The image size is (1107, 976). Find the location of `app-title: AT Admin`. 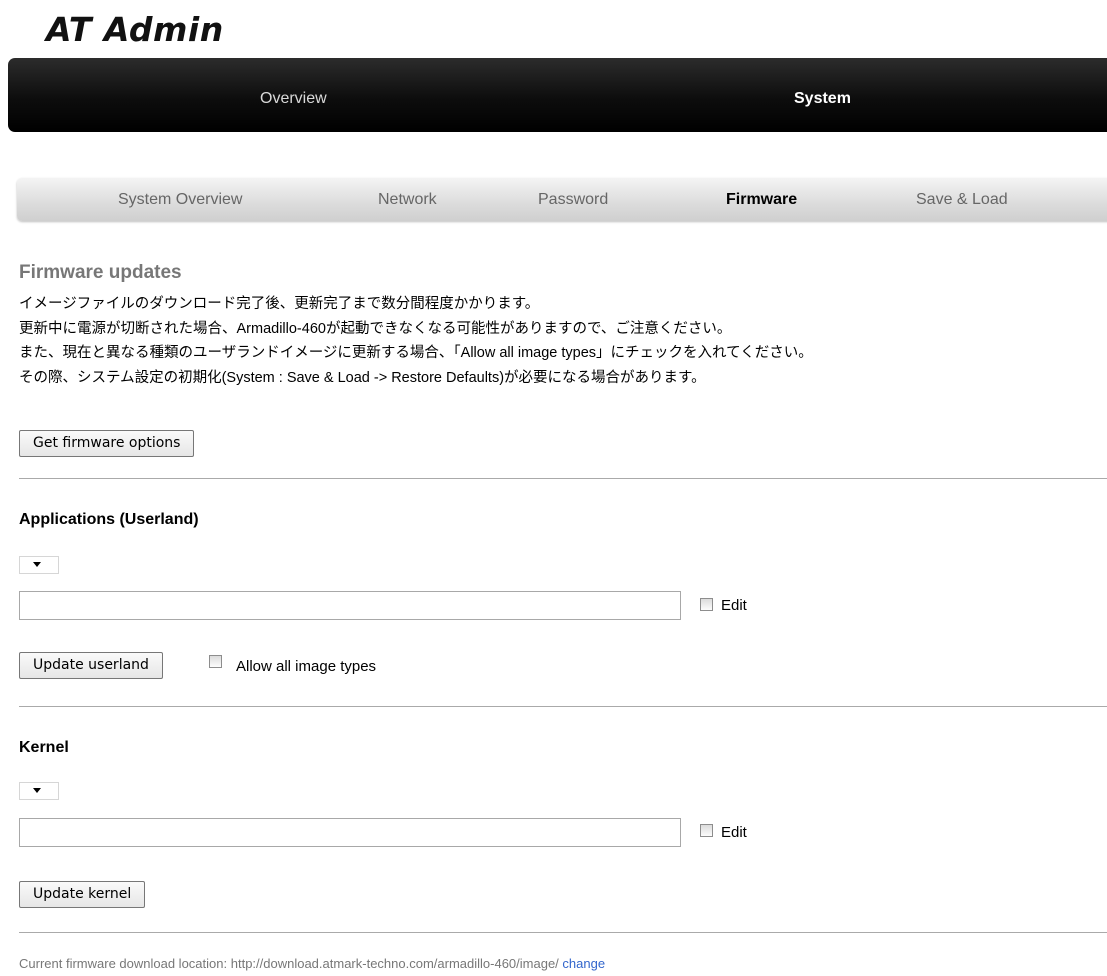

app-title: AT Admin is located at coordinates (135, 29).